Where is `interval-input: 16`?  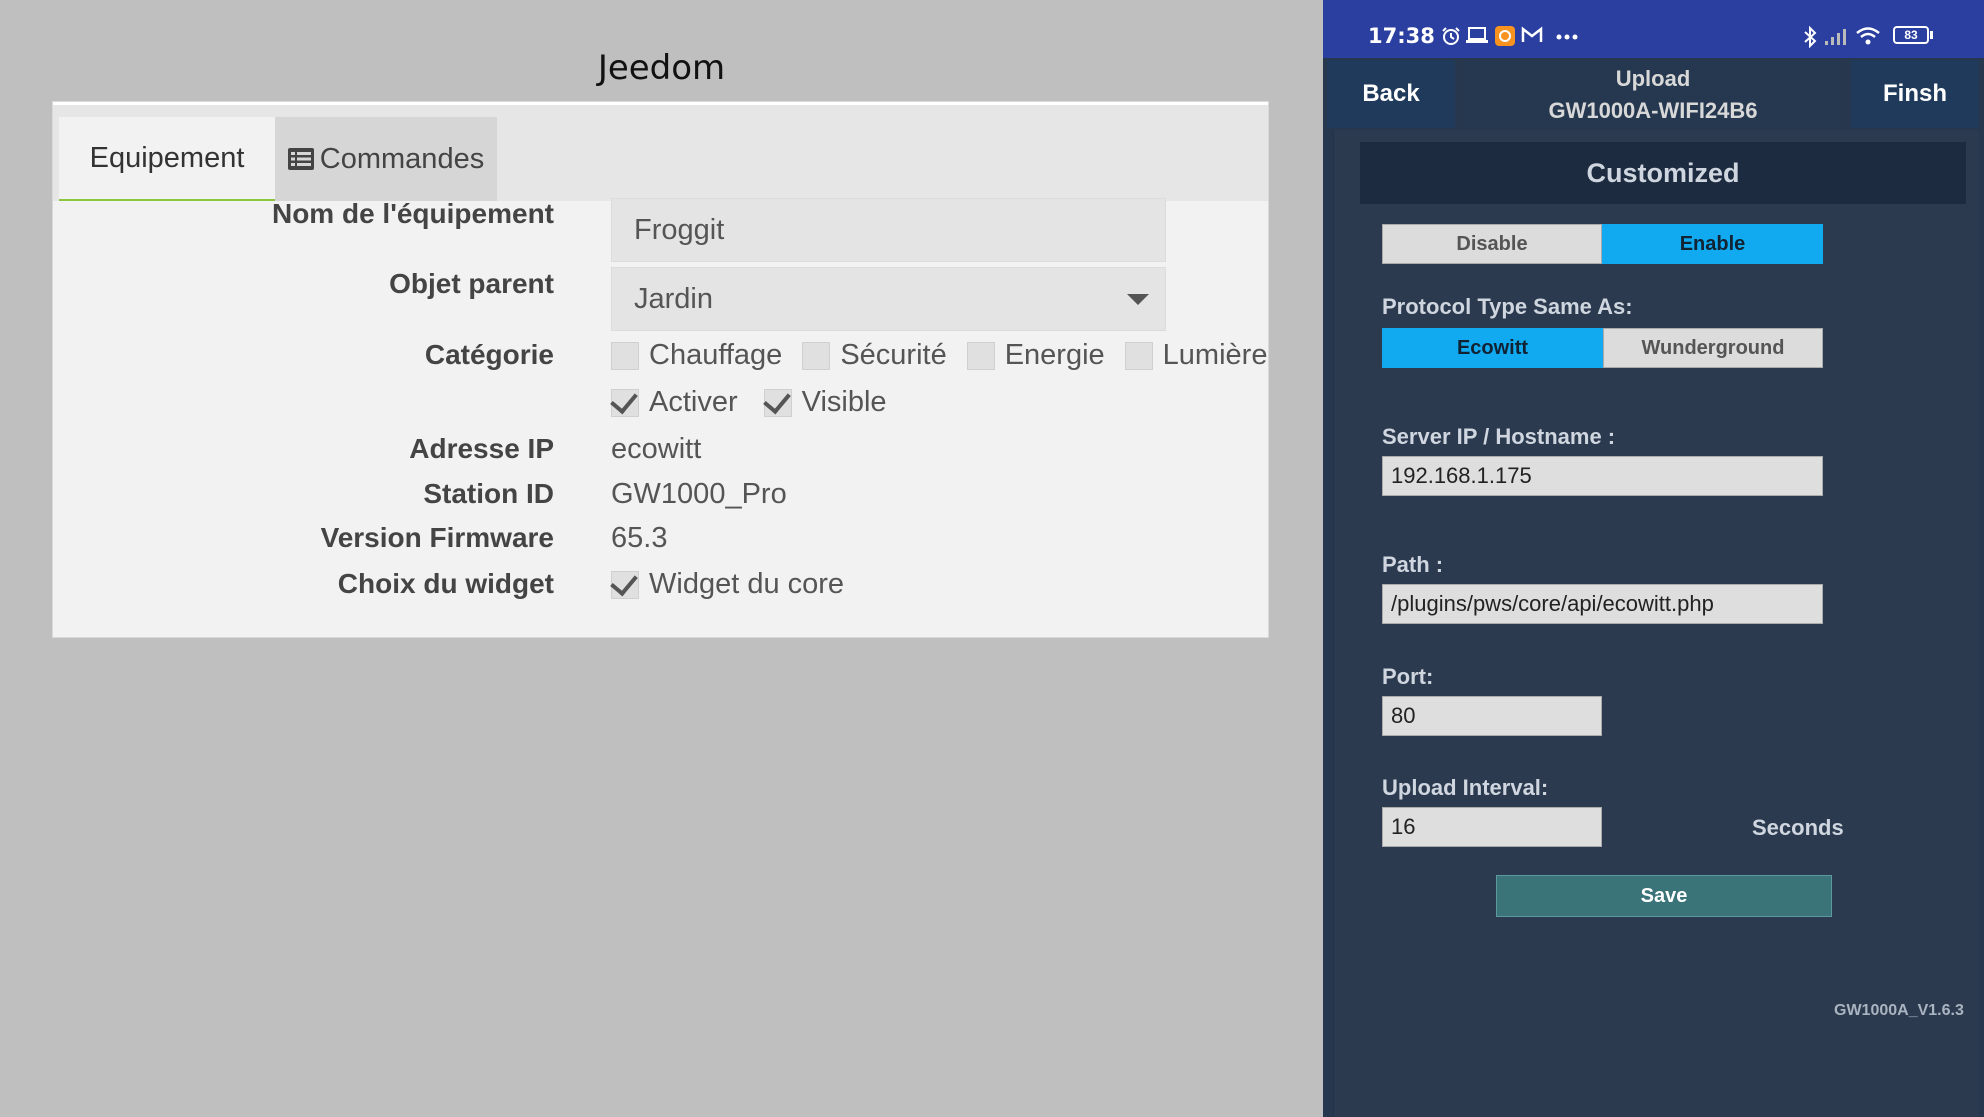
interval-input: 16 is located at coordinates (1492, 827).